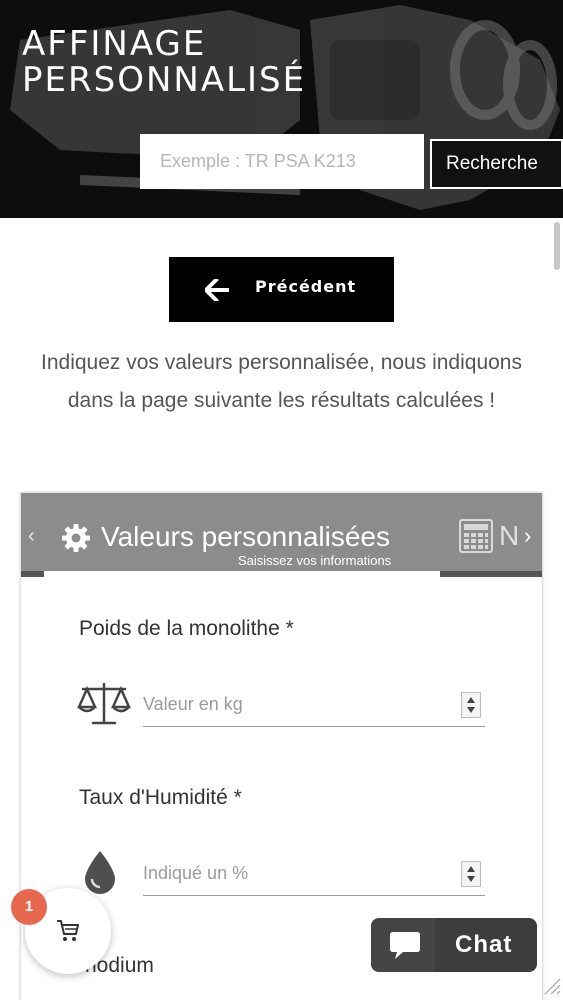 This screenshot has height=1000, width=563. What do you see at coordinates (29, 907) in the screenshot?
I see `cart-count-badge: 1` at bounding box center [29, 907].